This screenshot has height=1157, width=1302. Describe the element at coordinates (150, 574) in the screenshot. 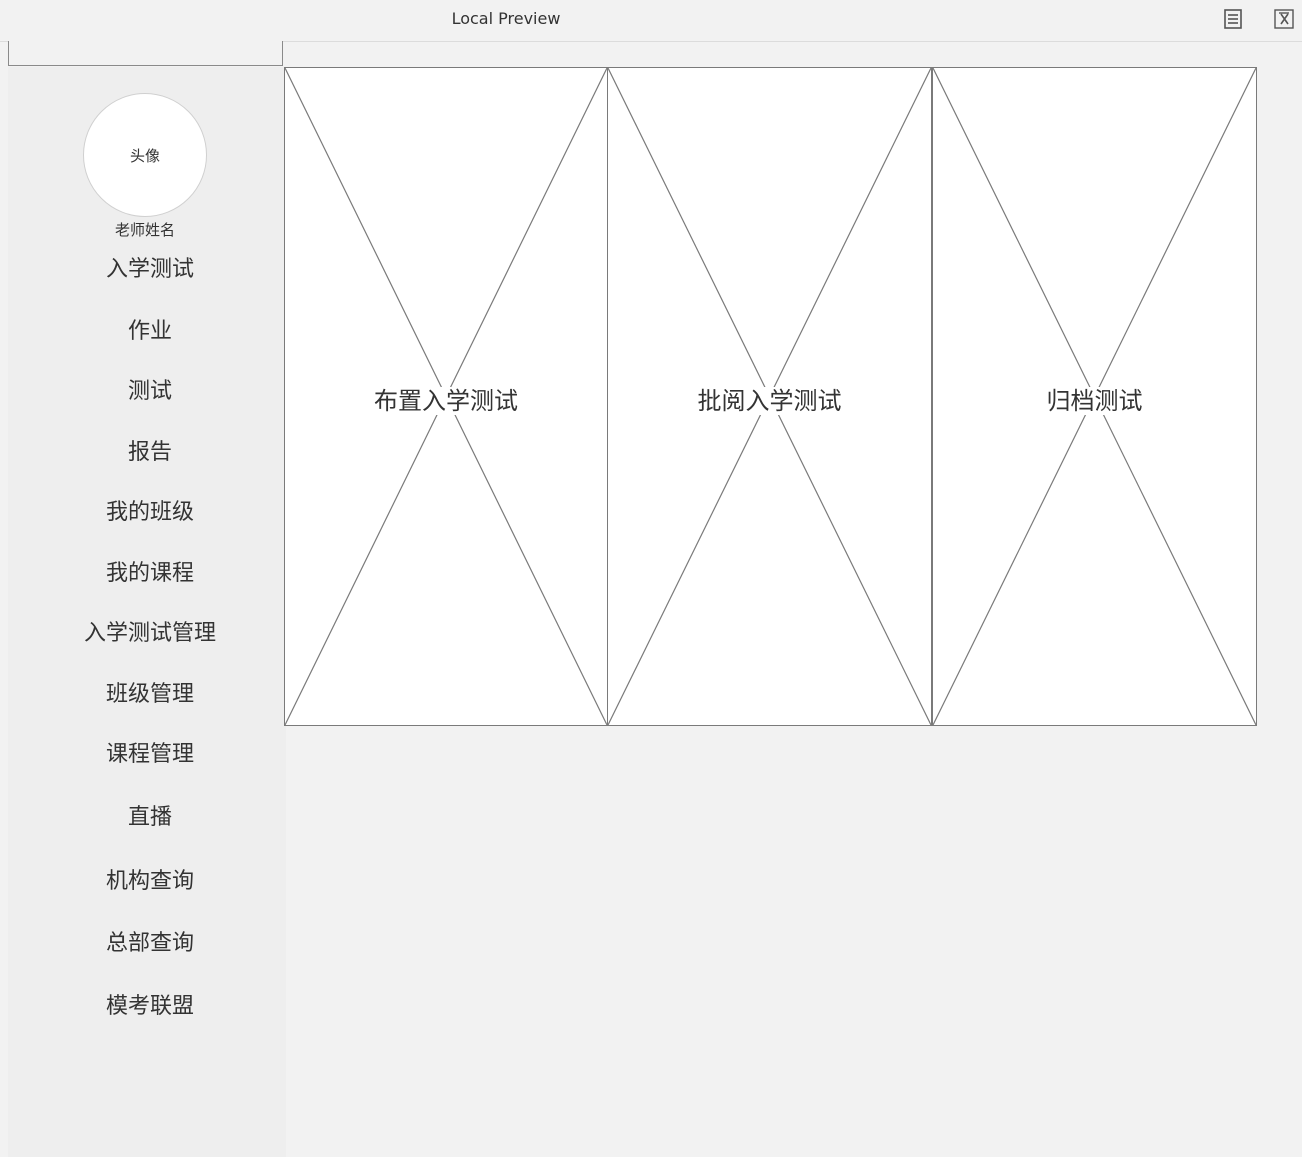

I see `sidebar-item-my-courses: 我的课程` at that location.